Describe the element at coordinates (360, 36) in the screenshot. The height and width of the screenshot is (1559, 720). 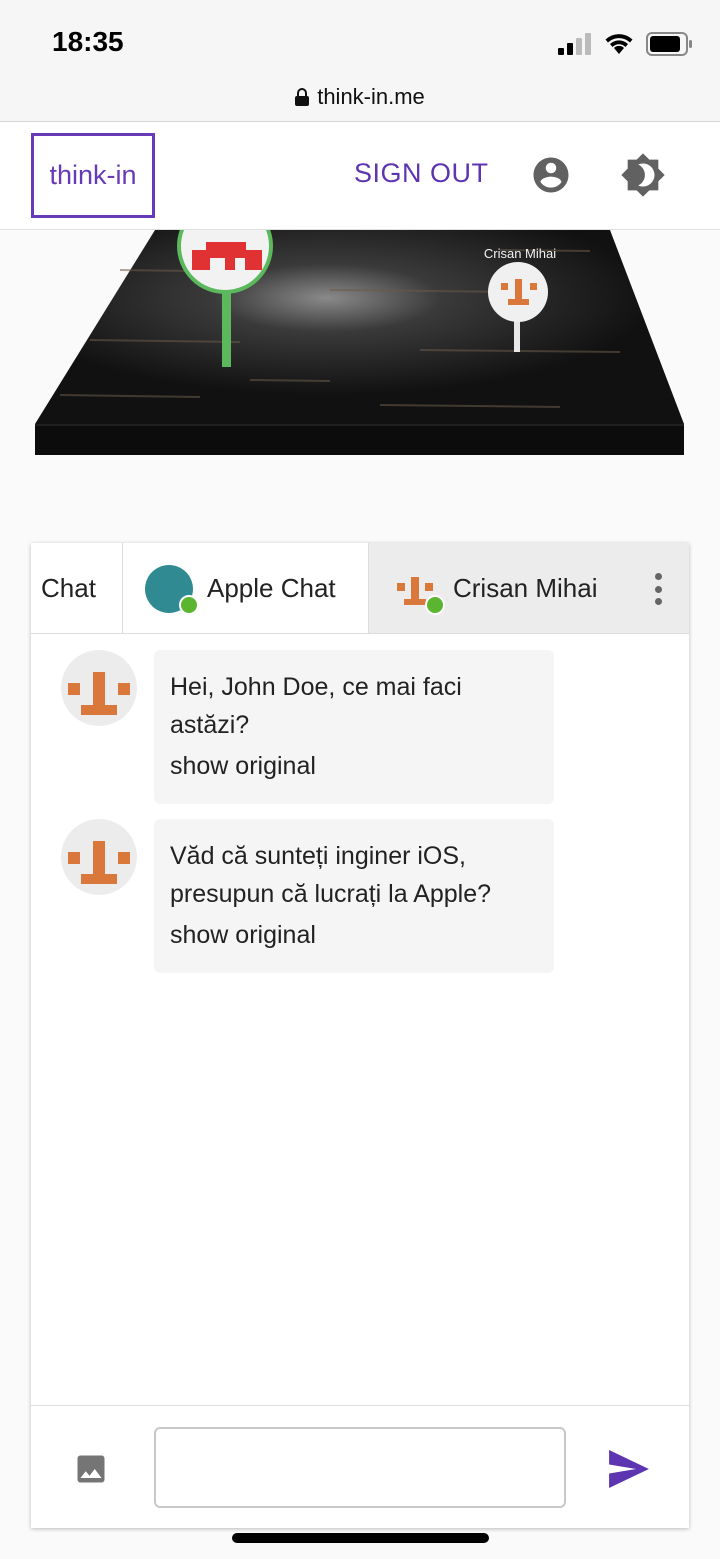
I see `status-bar: 18:35` at that location.